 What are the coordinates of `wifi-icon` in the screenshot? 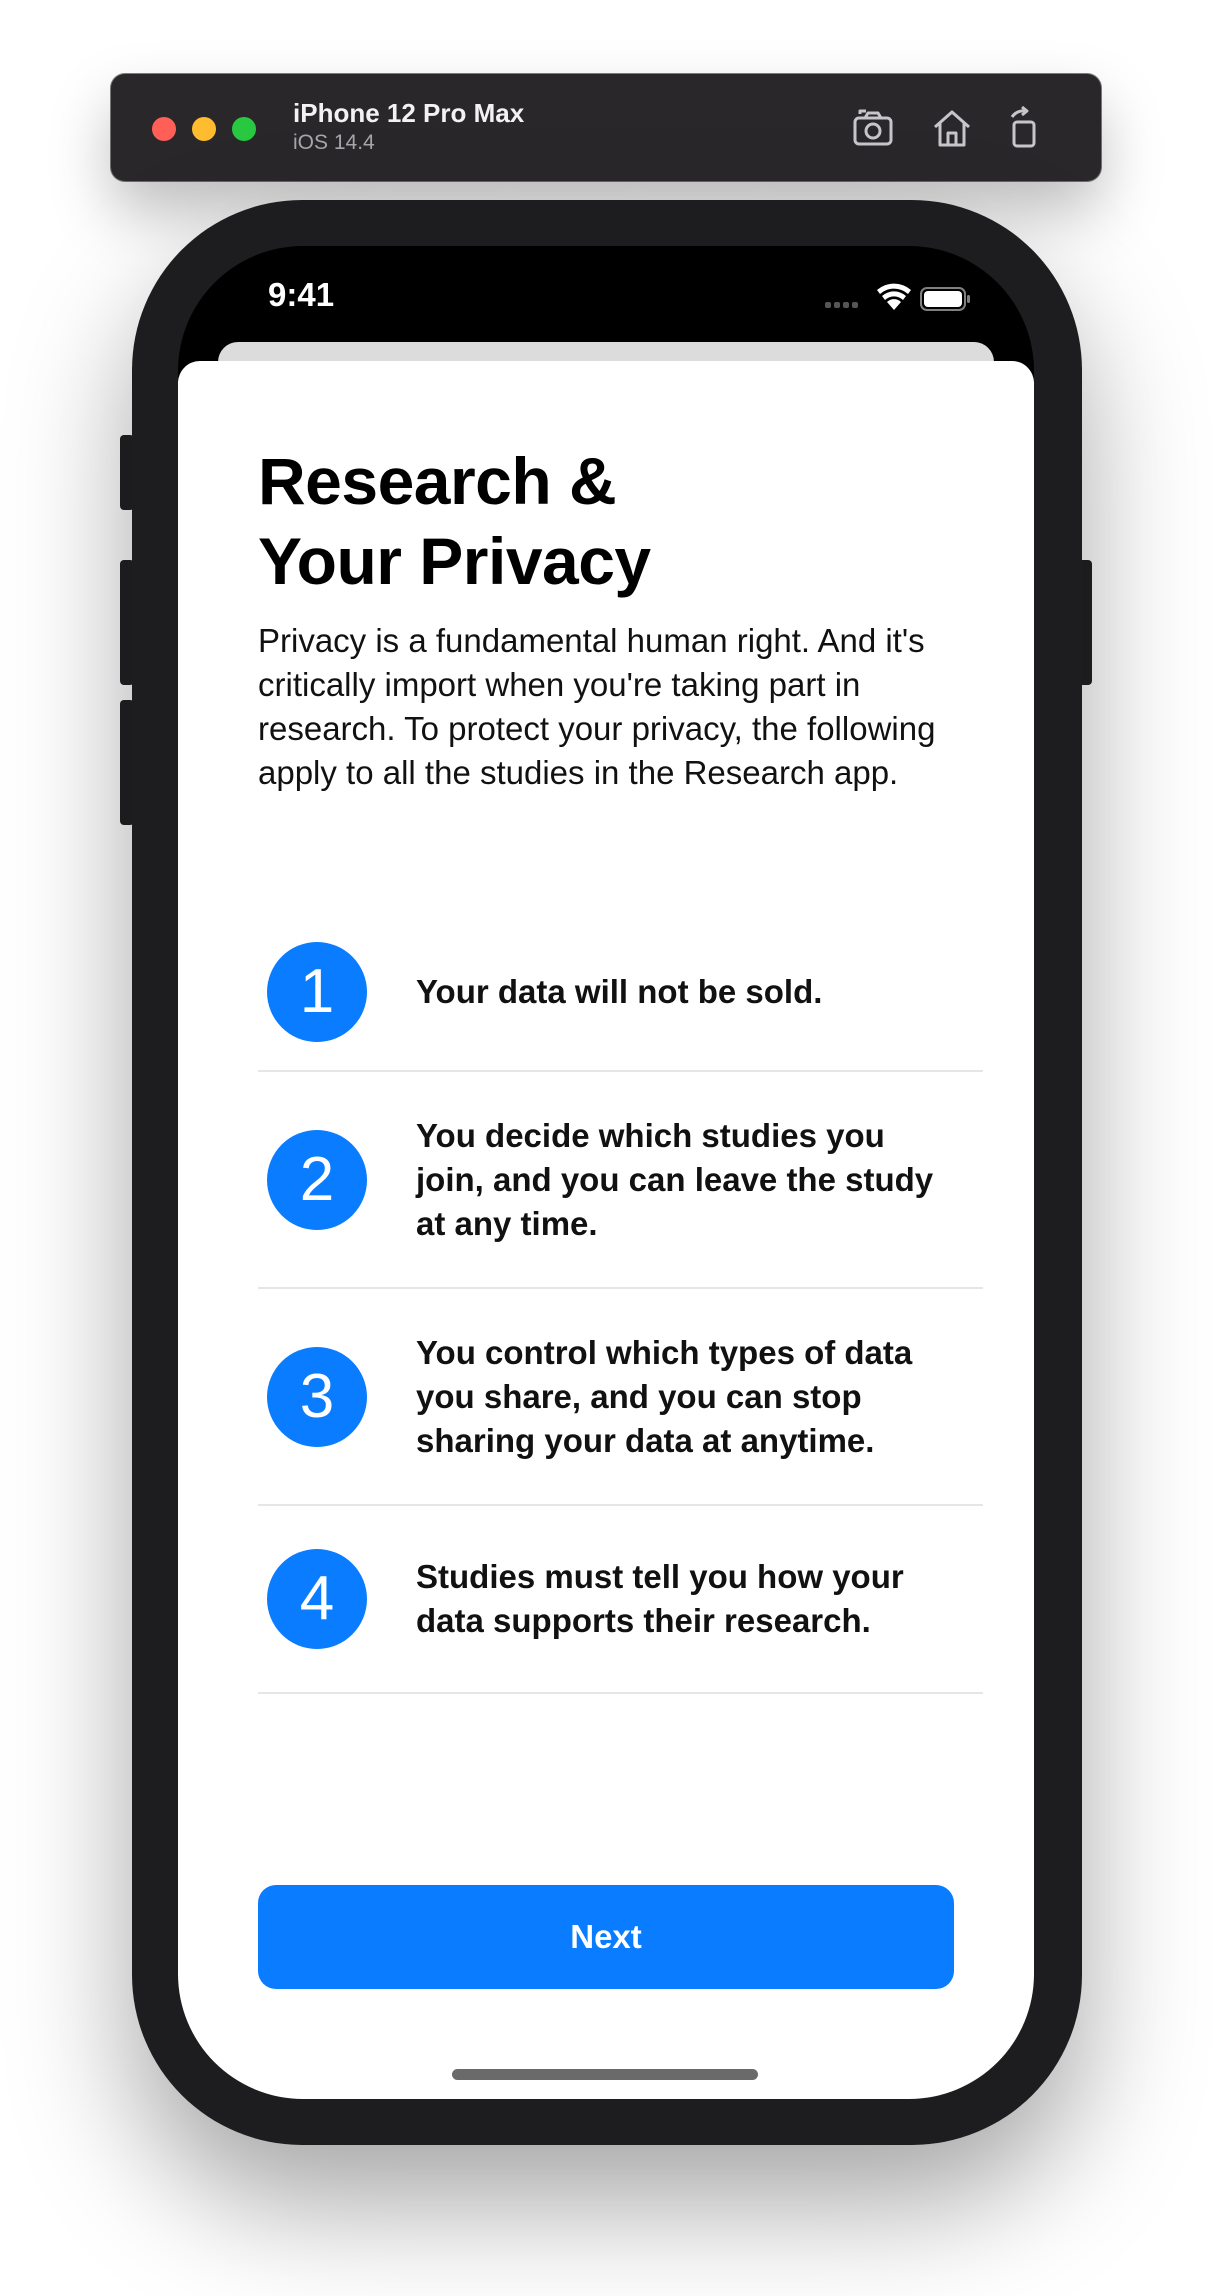 It's located at (894, 296).